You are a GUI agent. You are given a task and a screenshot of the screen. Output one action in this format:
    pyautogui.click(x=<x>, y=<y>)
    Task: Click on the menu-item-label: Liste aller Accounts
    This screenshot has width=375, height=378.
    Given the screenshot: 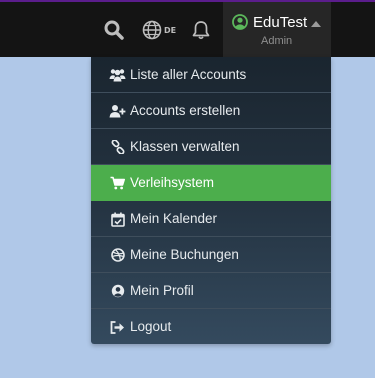 What is the action you would take?
    pyautogui.click(x=188, y=74)
    